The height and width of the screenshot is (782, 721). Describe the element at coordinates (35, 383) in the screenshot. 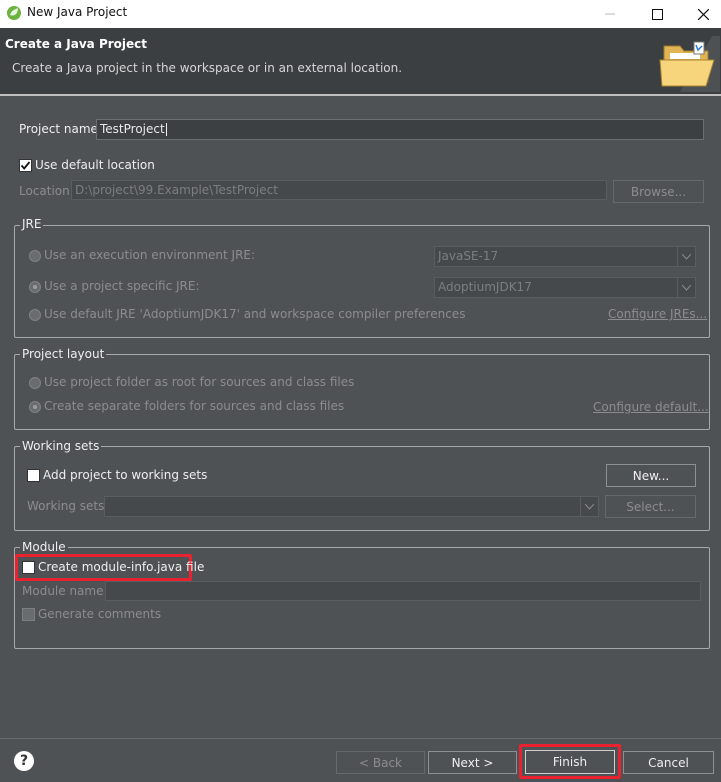

I see `layout-root-radio` at that location.